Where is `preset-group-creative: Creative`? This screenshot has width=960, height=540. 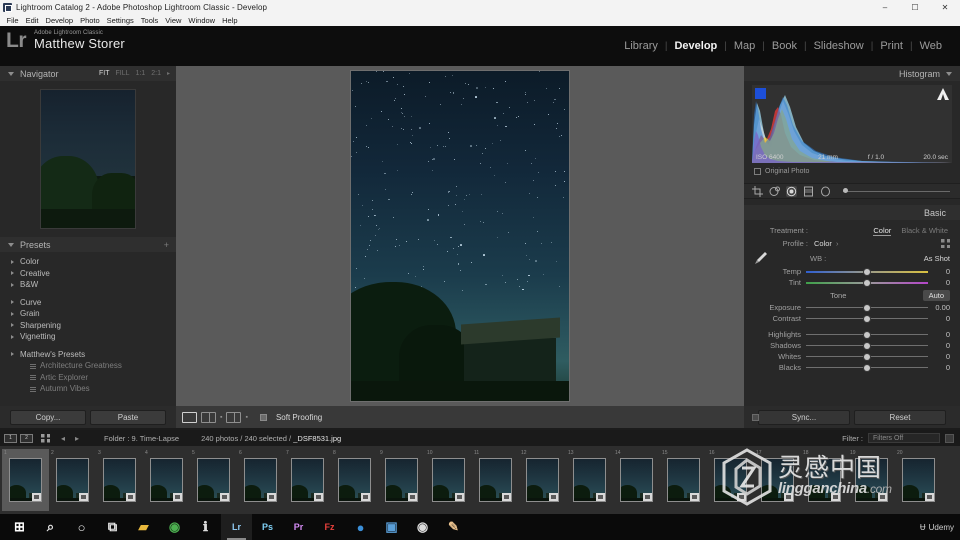
preset-group-creative: Creative is located at coordinates (88, 274).